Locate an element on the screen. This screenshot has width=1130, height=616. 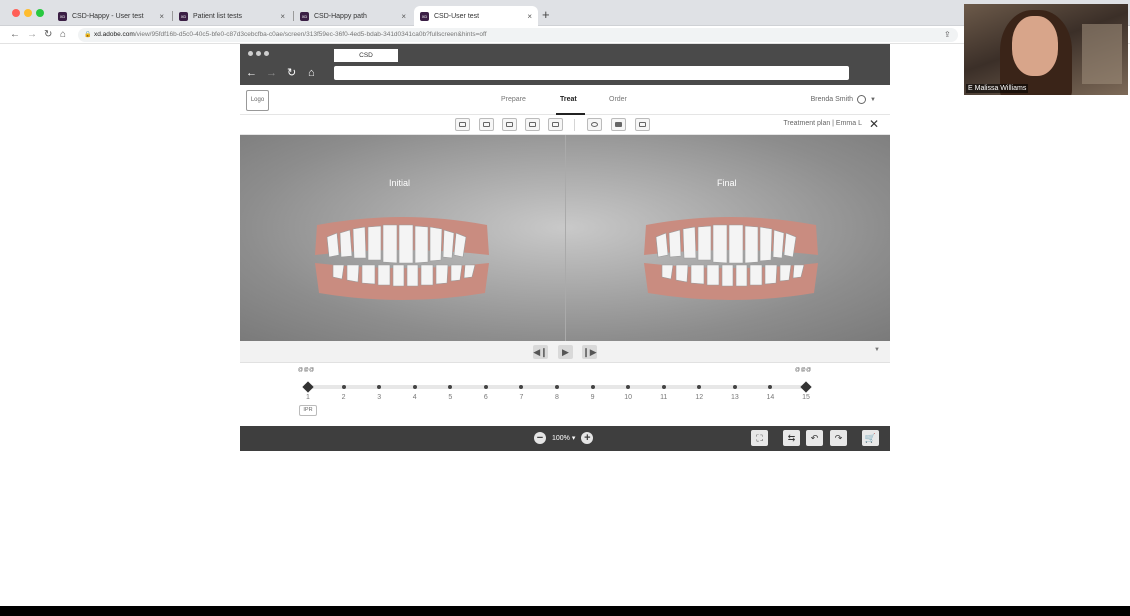
upper-view-icon is located at coordinates (462, 124).